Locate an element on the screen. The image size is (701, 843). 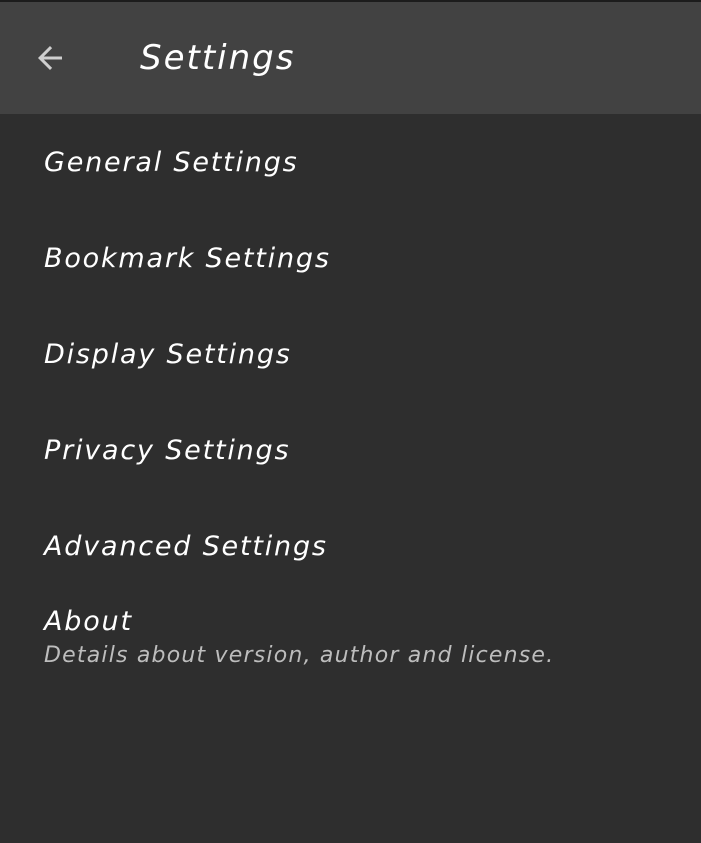
settings-item-label: General Settings is located at coordinates (171, 162).